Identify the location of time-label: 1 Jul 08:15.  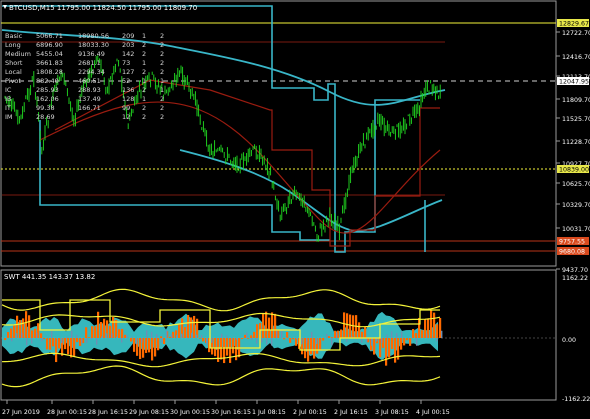
(269, 412).